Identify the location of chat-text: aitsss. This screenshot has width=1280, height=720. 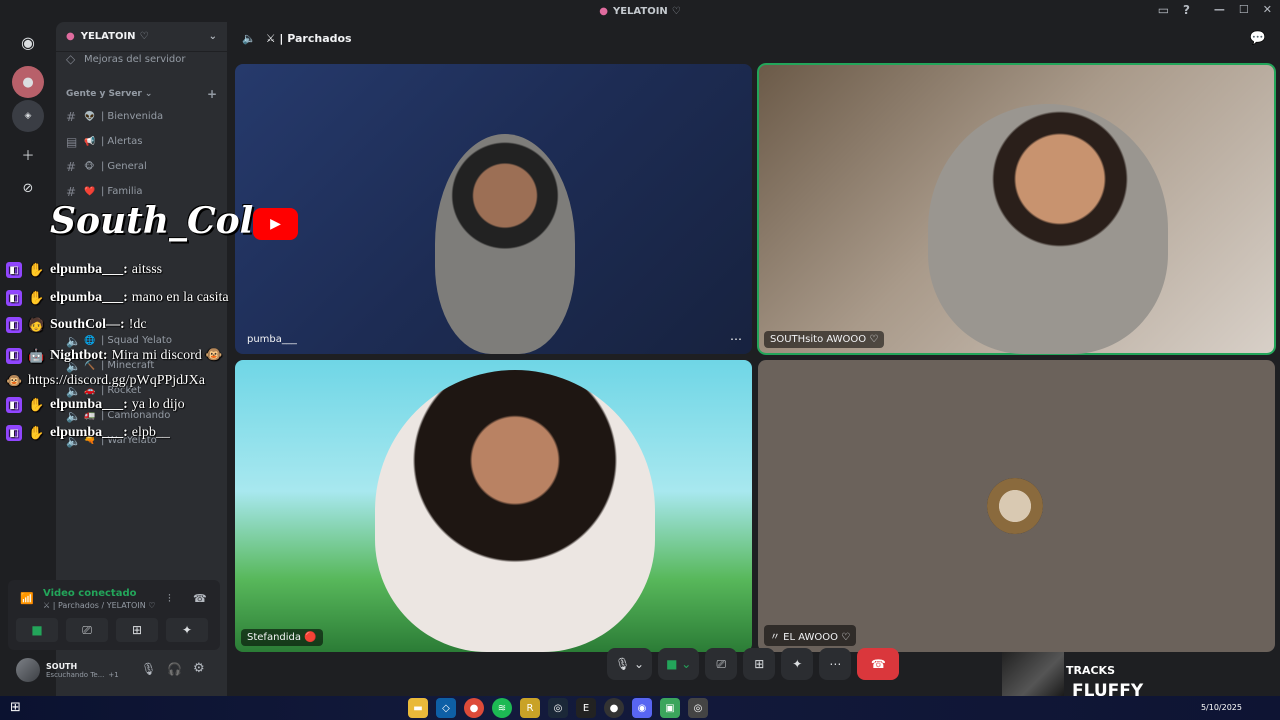
(147, 269).